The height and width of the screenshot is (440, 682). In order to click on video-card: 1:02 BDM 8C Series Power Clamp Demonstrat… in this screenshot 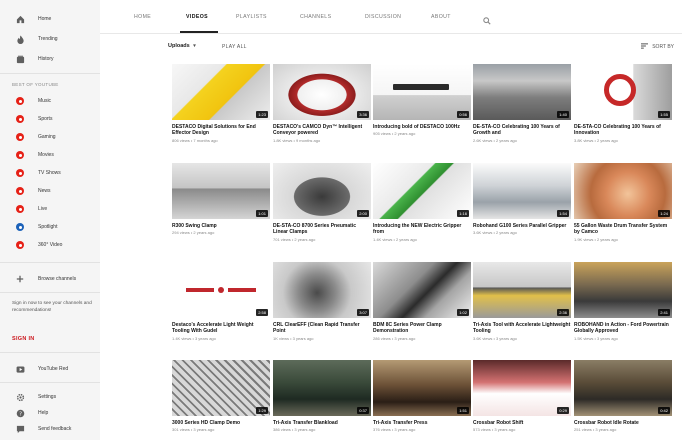, I will do `click(422, 301)`.